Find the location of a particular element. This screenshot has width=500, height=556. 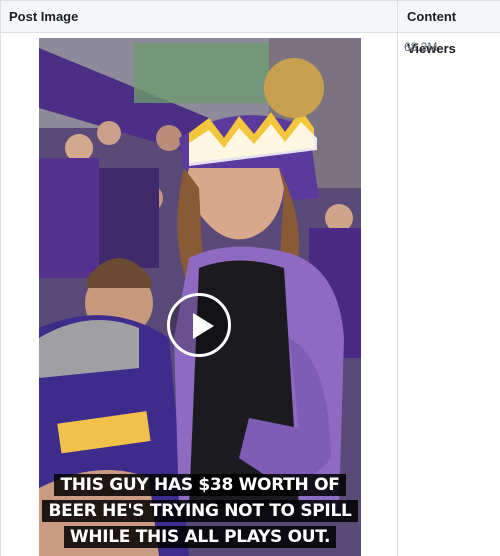

column-header-content-viewers: Content Viewers is located at coordinates (453, 28).